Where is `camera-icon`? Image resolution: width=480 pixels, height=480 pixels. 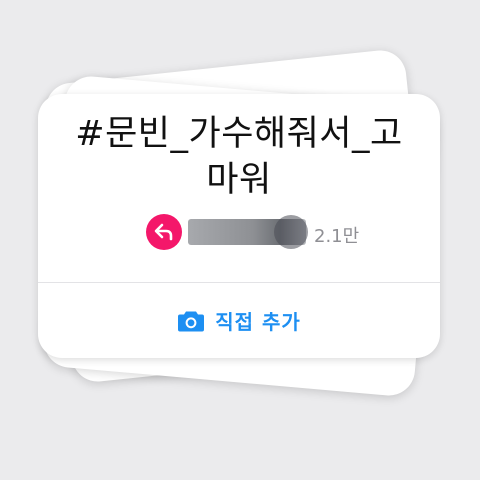 camera-icon is located at coordinates (191, 321).